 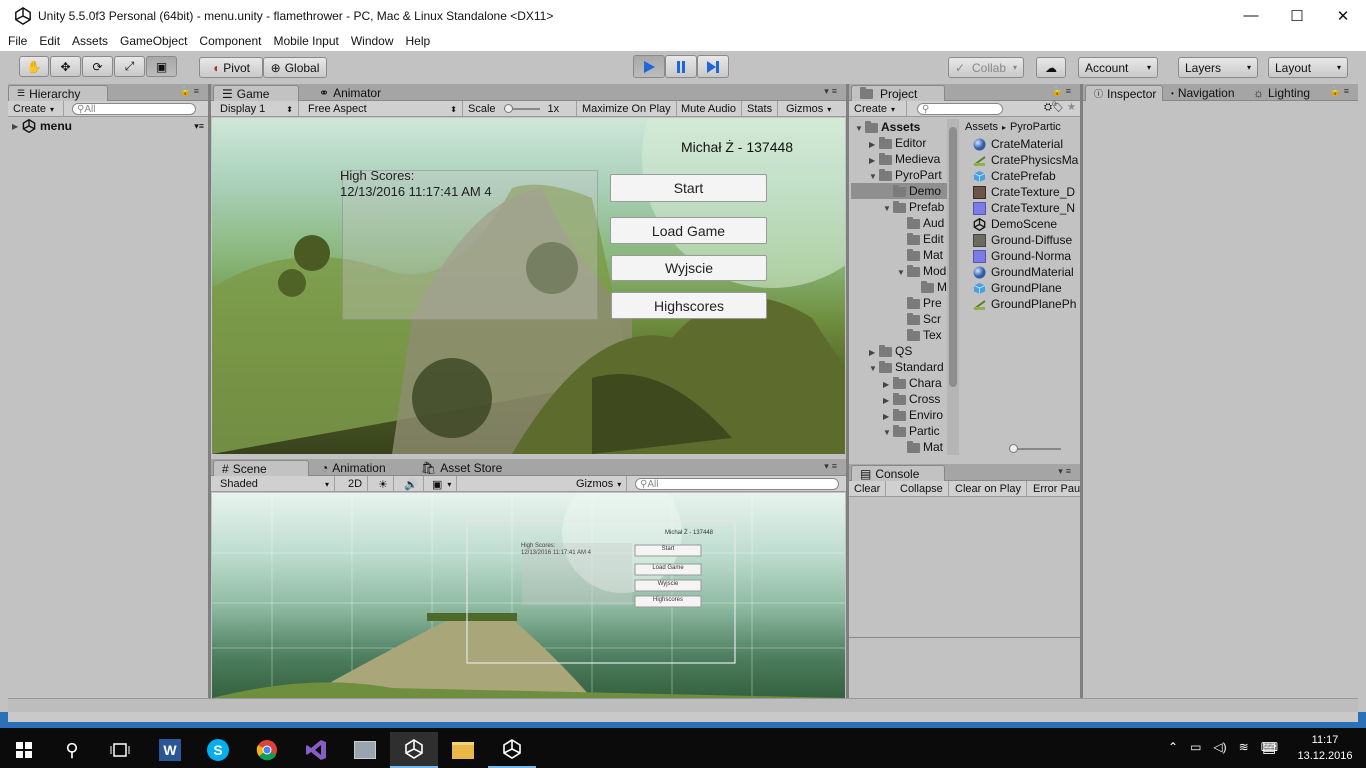 I want to click on console-collapse-button: Collapse, so click(x=922, y=489).